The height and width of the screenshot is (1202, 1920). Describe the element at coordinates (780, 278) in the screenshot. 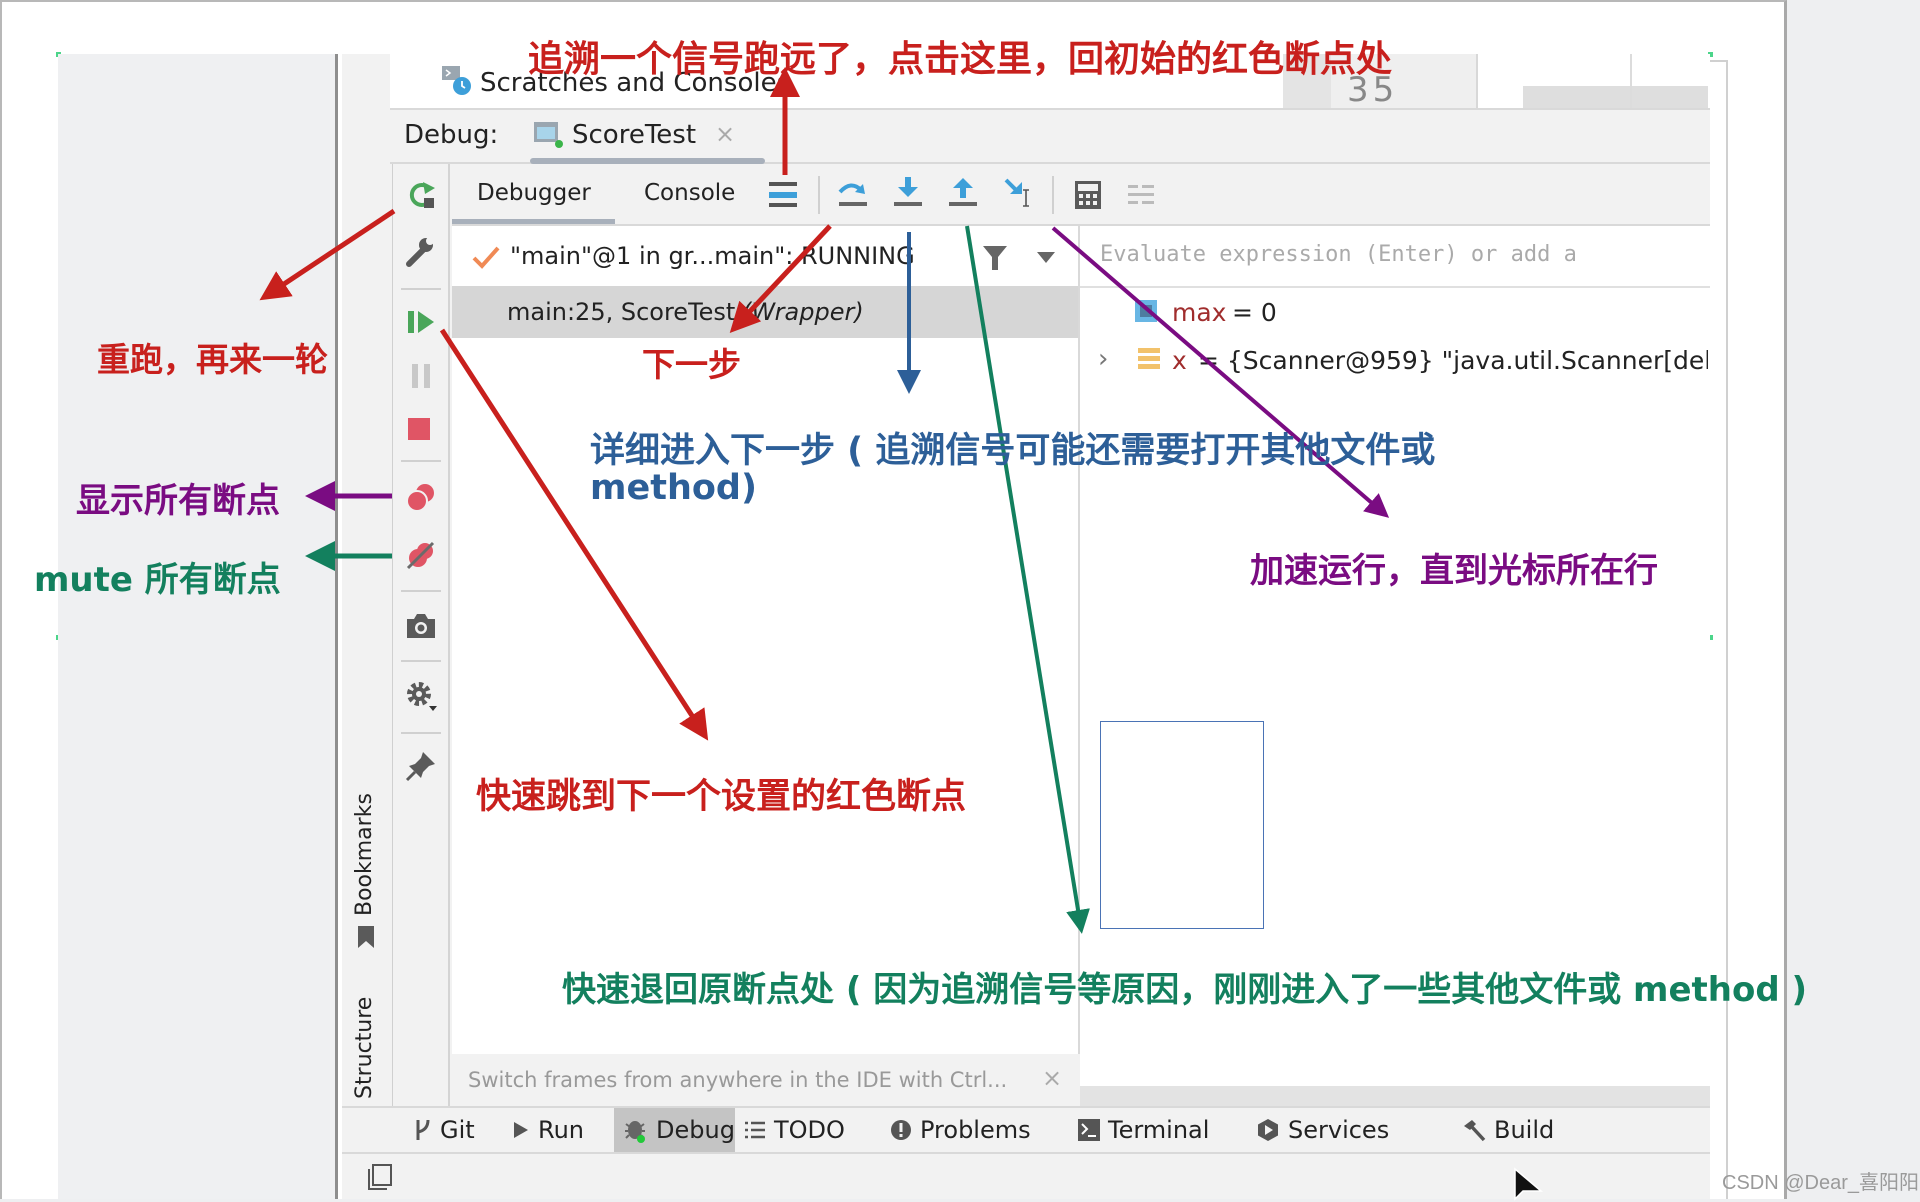

I see `arrow-step-over` at that location.